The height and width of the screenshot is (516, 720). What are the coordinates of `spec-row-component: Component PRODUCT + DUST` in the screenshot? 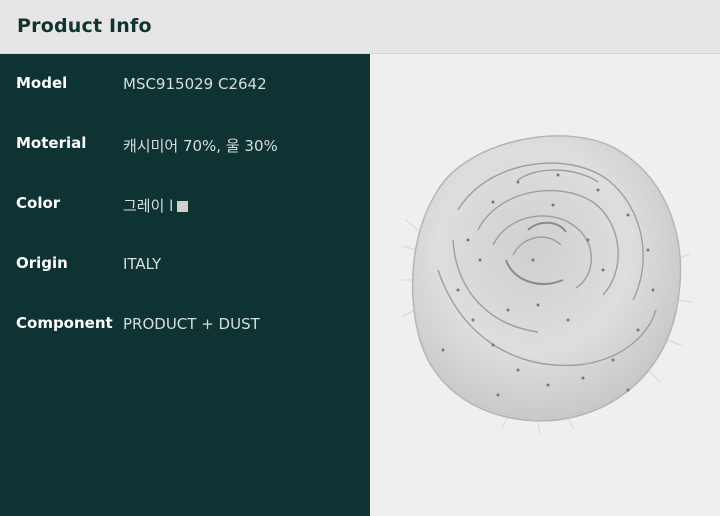 It's located at (185, 326).